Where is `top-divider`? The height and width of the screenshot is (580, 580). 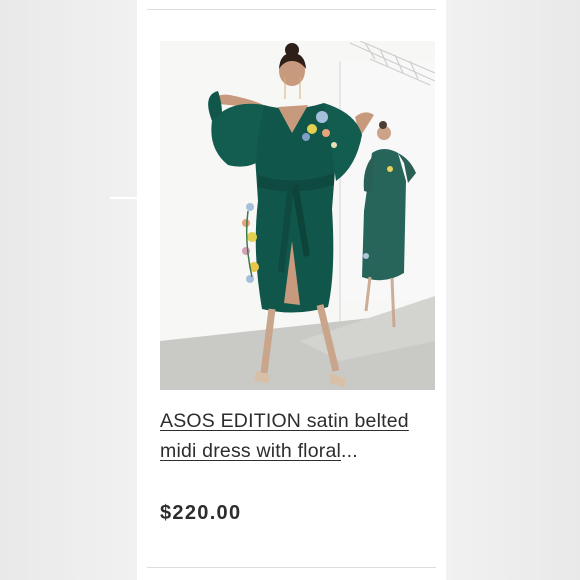 top-divider is located at coordinates (291, 9).